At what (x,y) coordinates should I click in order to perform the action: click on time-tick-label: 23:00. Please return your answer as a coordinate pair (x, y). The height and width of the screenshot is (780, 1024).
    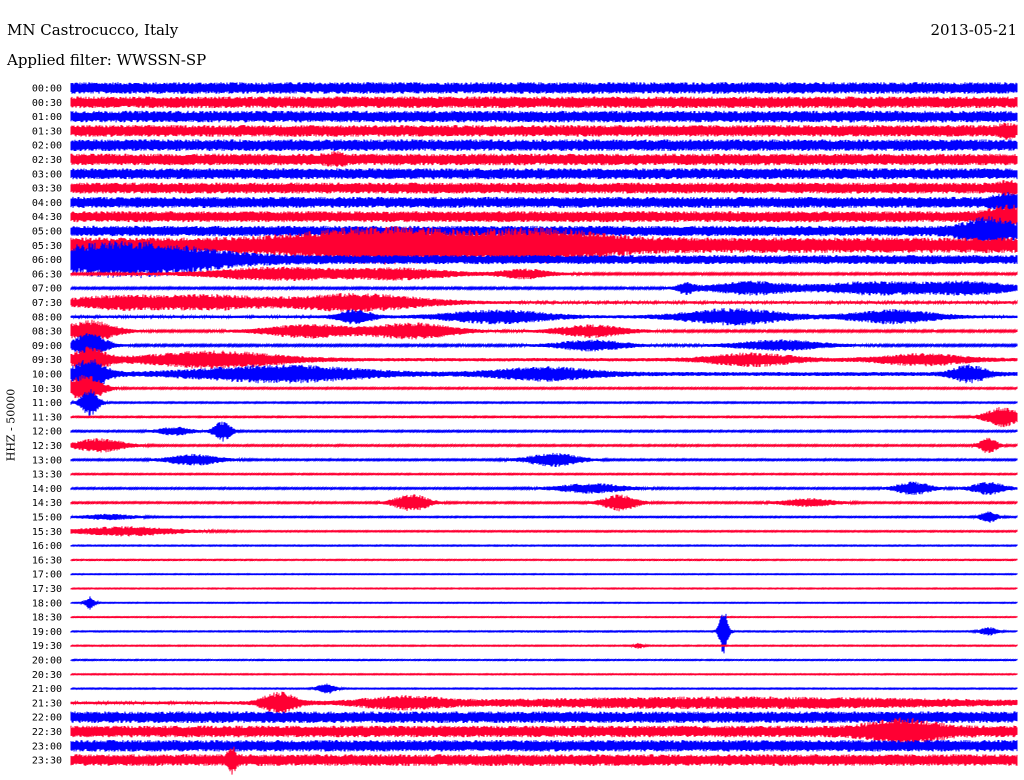
    Looking at the image, I should click on (47, 746).